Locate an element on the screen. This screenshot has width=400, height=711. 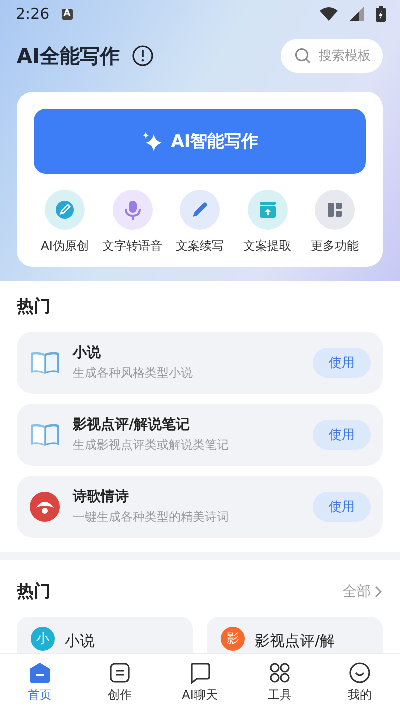
tool-button: AI伪原创 is located at coordinates (65, 222).